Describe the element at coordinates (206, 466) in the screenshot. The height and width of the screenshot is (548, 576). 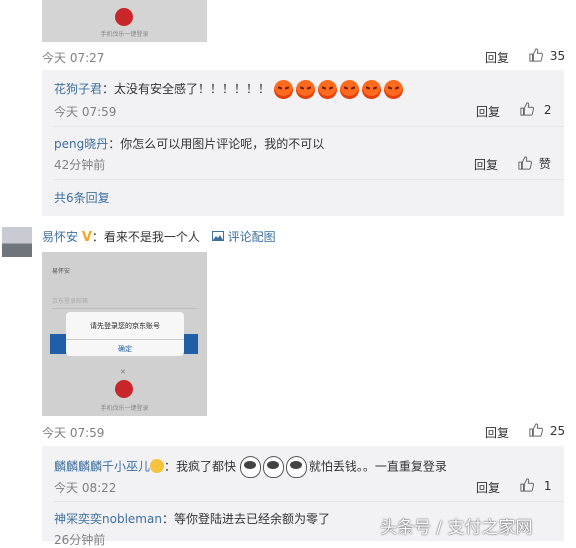
I see `reply-text: 我疯了都快` at that location.